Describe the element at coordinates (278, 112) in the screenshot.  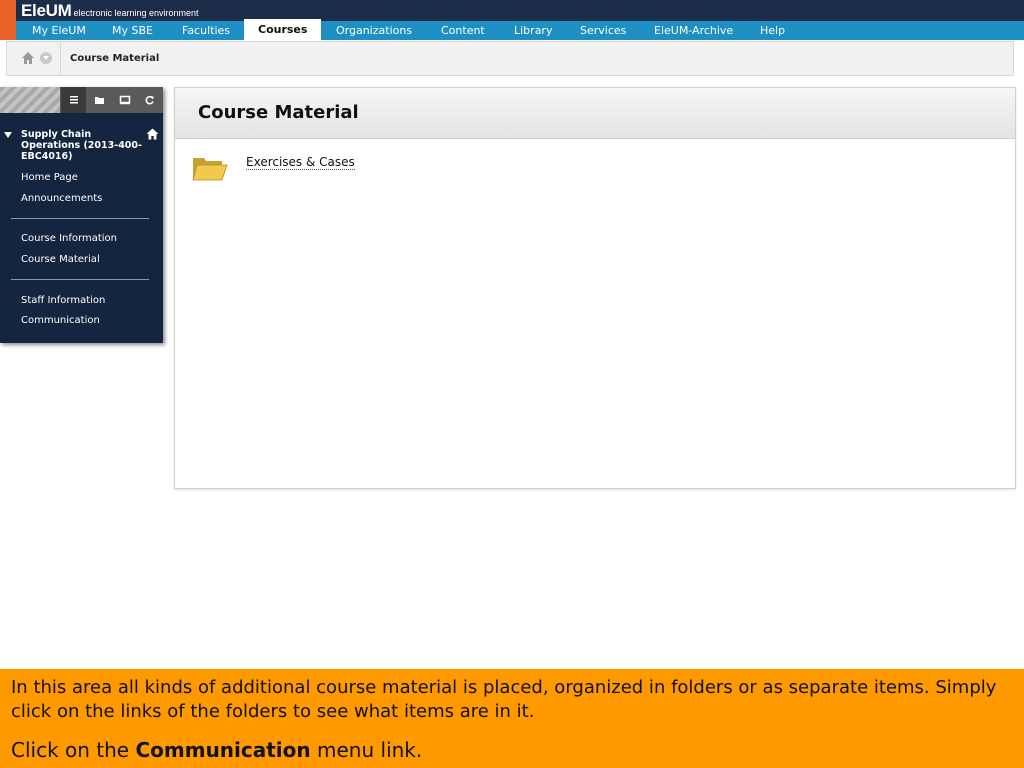
I see `page-title: Course Material` at that location.